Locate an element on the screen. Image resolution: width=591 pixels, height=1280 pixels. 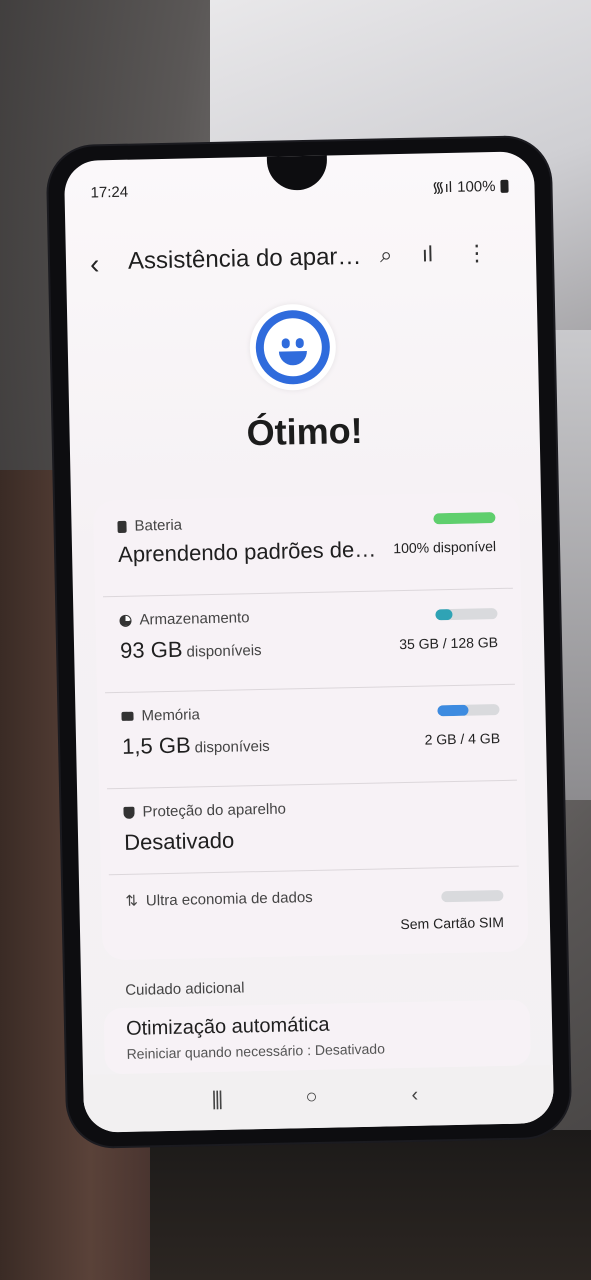
battery-icon is located at coordinates (504, 186).